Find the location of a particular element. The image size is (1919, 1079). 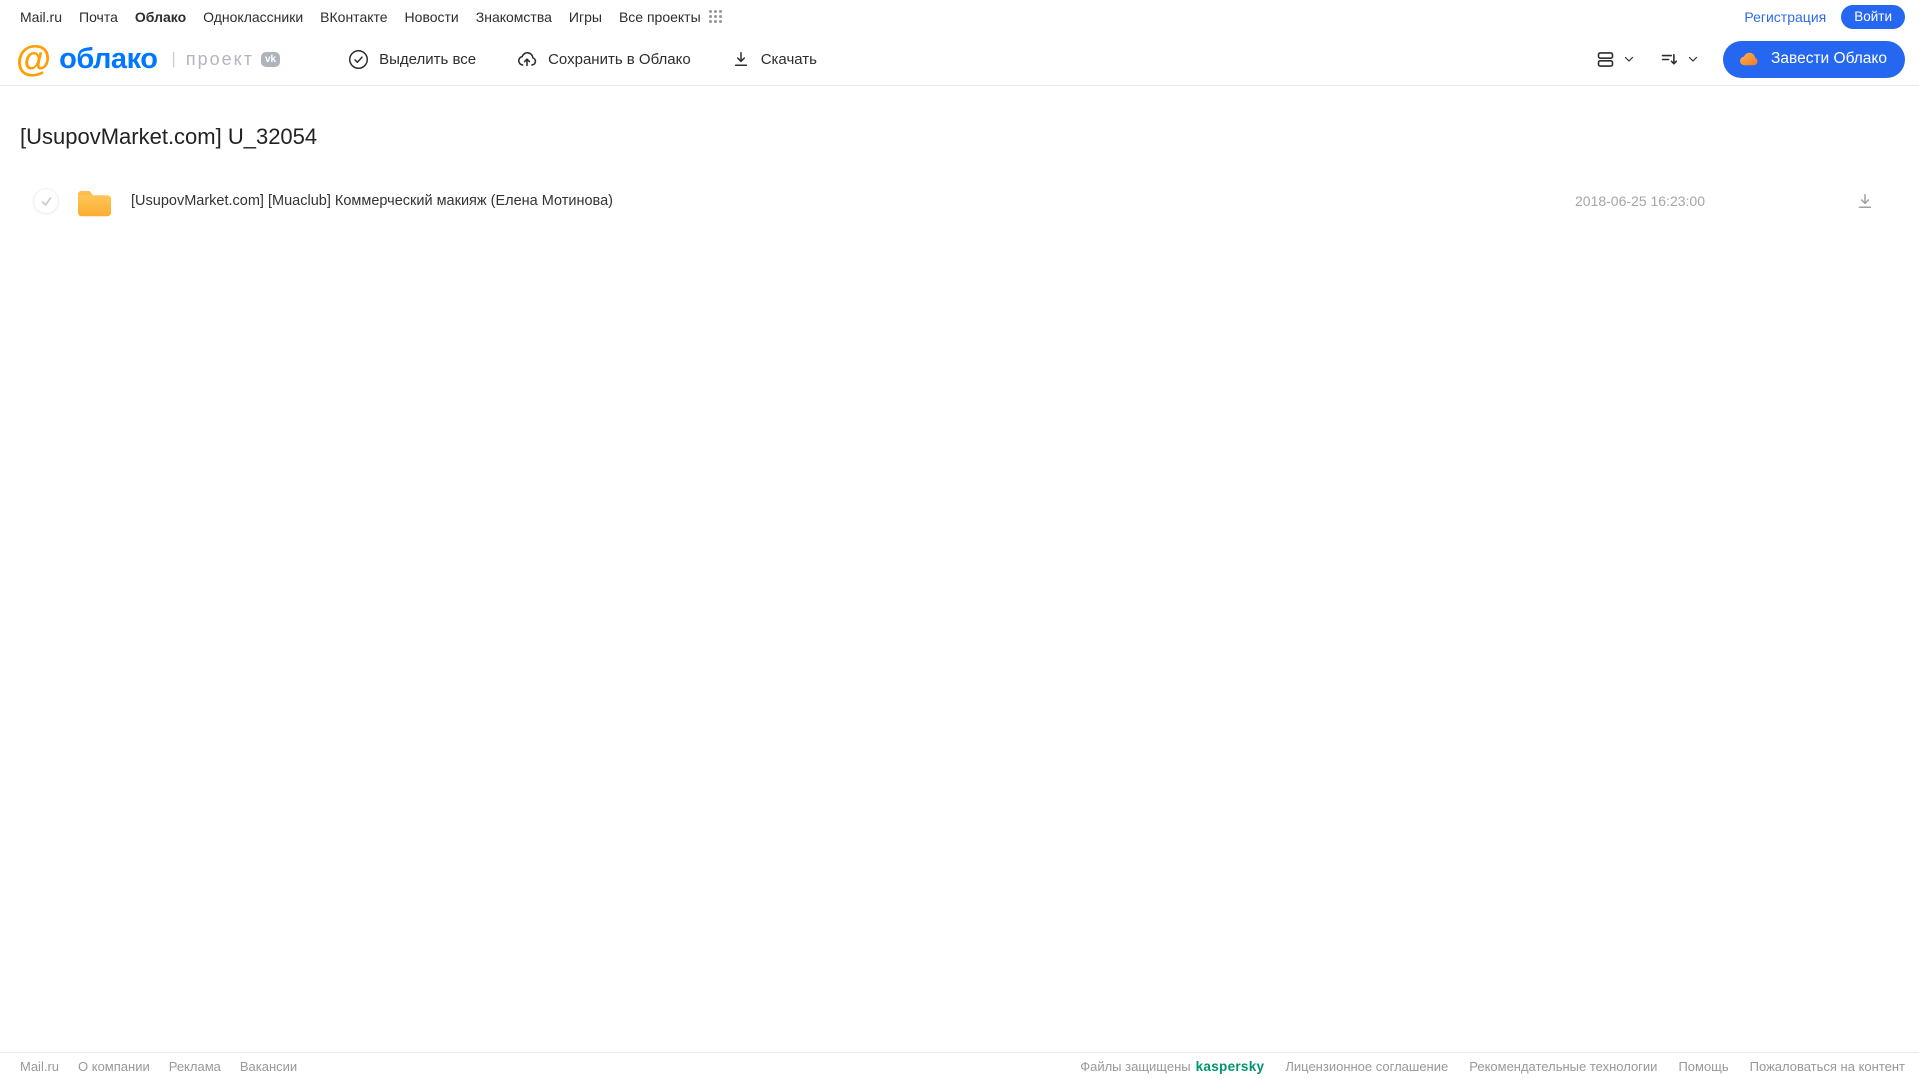

cloud-upload-icon is located at coordinates (527, 59).